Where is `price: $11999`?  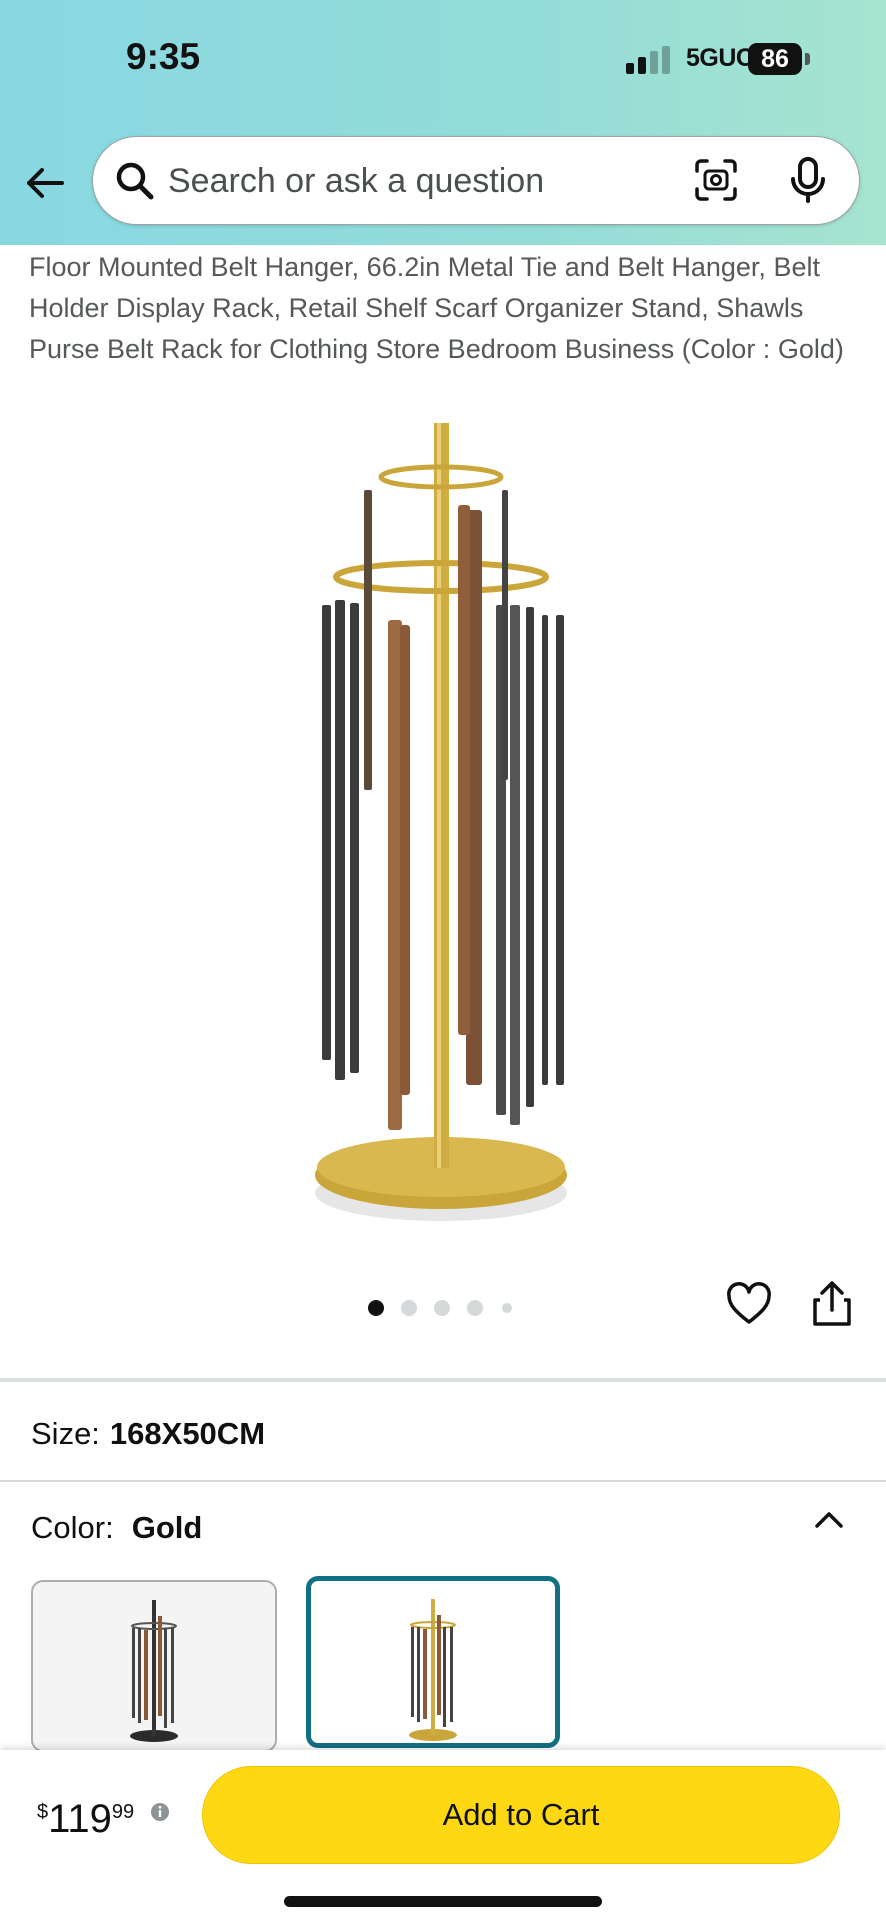
price: $11999 is located at coordinates (85, 1819).